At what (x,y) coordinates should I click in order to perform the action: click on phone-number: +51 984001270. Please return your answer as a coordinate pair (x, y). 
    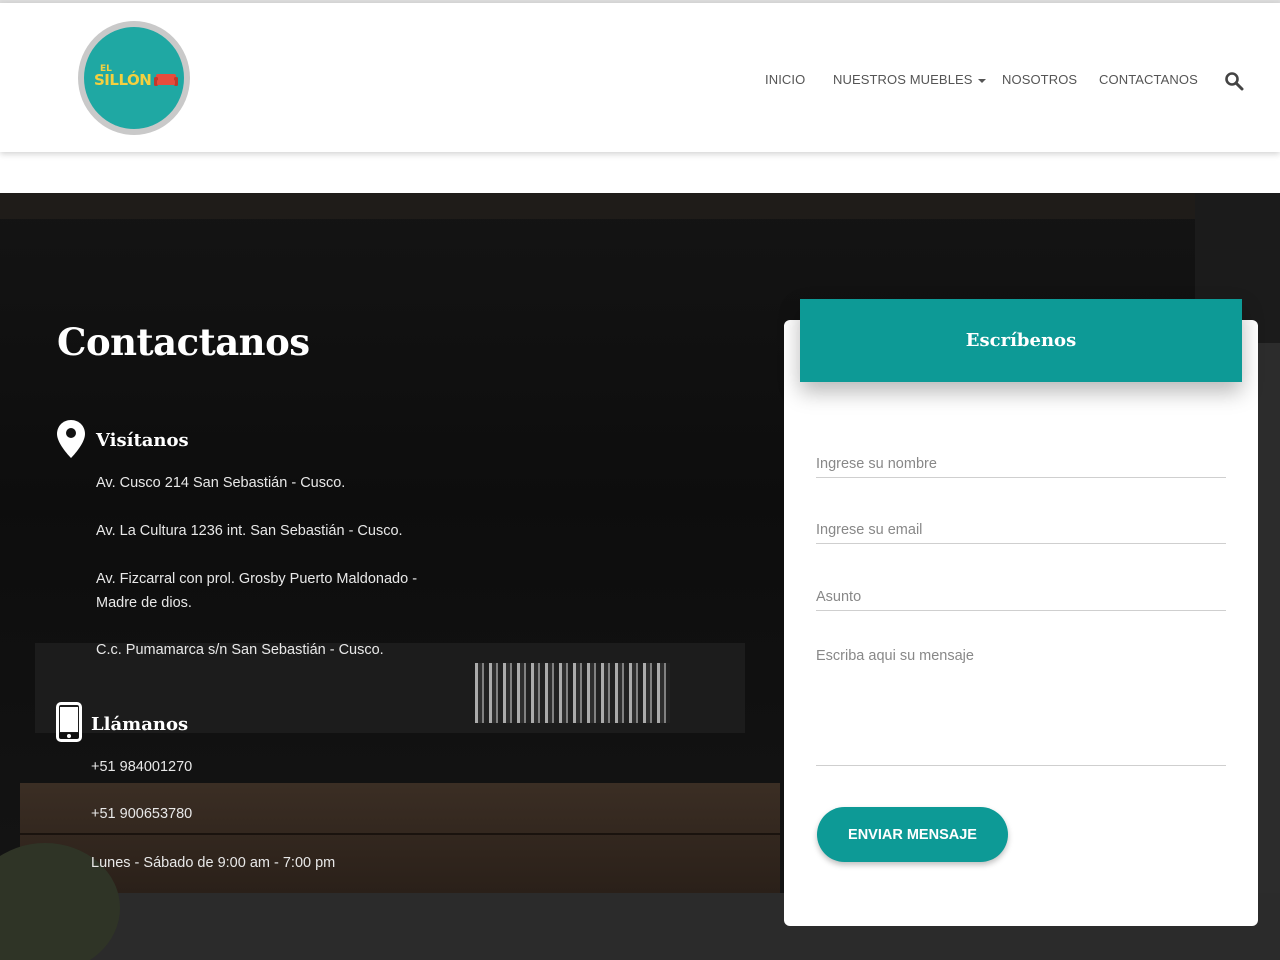
    Looking at the image, I should click on (141, 767).